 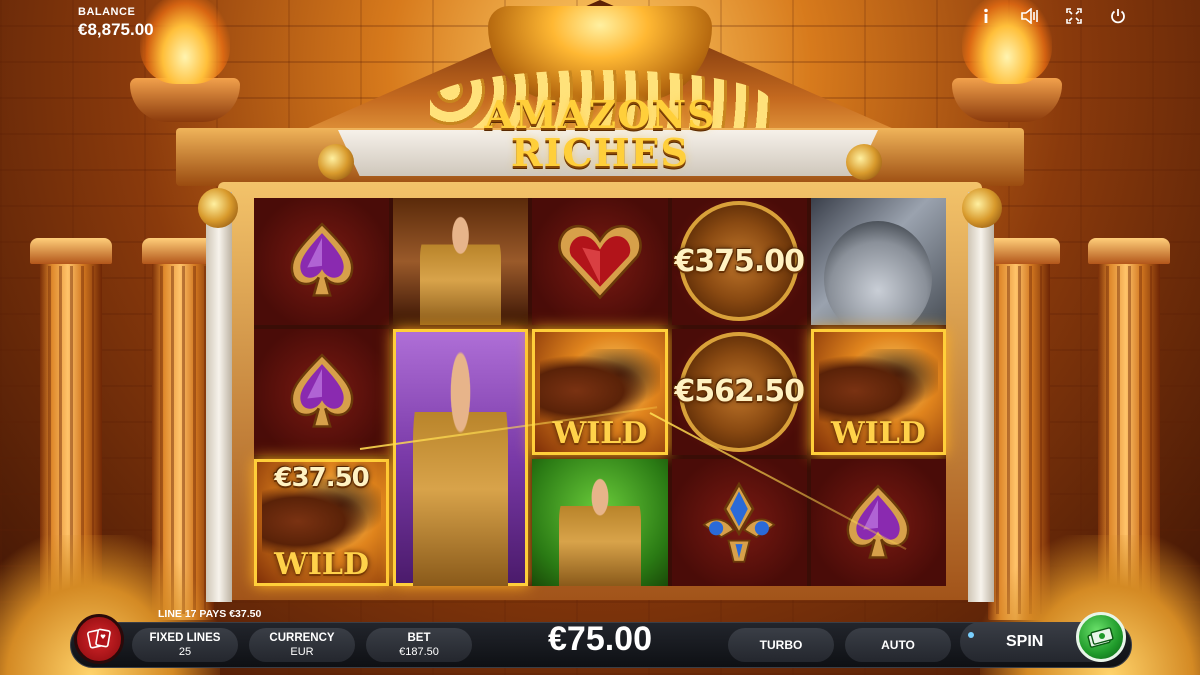 I want to click on fixed-lines-label: FIXED LINES, so click(x=185, y=638).